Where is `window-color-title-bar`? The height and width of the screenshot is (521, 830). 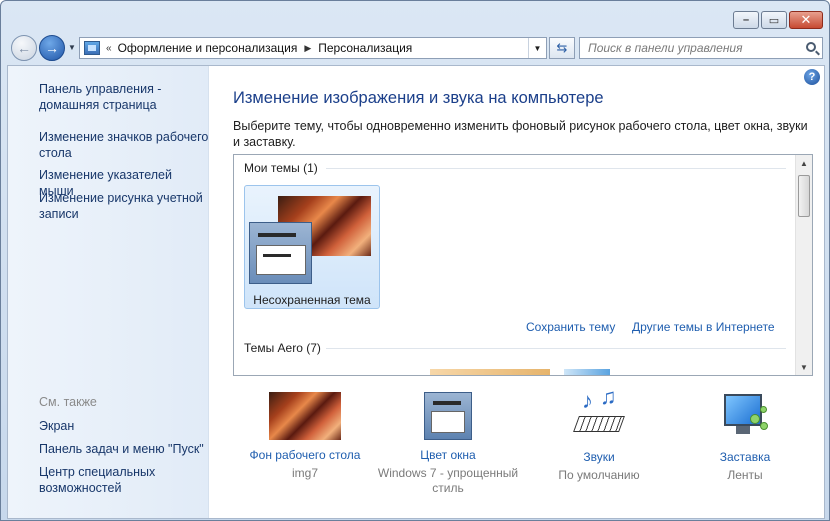 window-color-title-bar is located at coordinates (447, 403).